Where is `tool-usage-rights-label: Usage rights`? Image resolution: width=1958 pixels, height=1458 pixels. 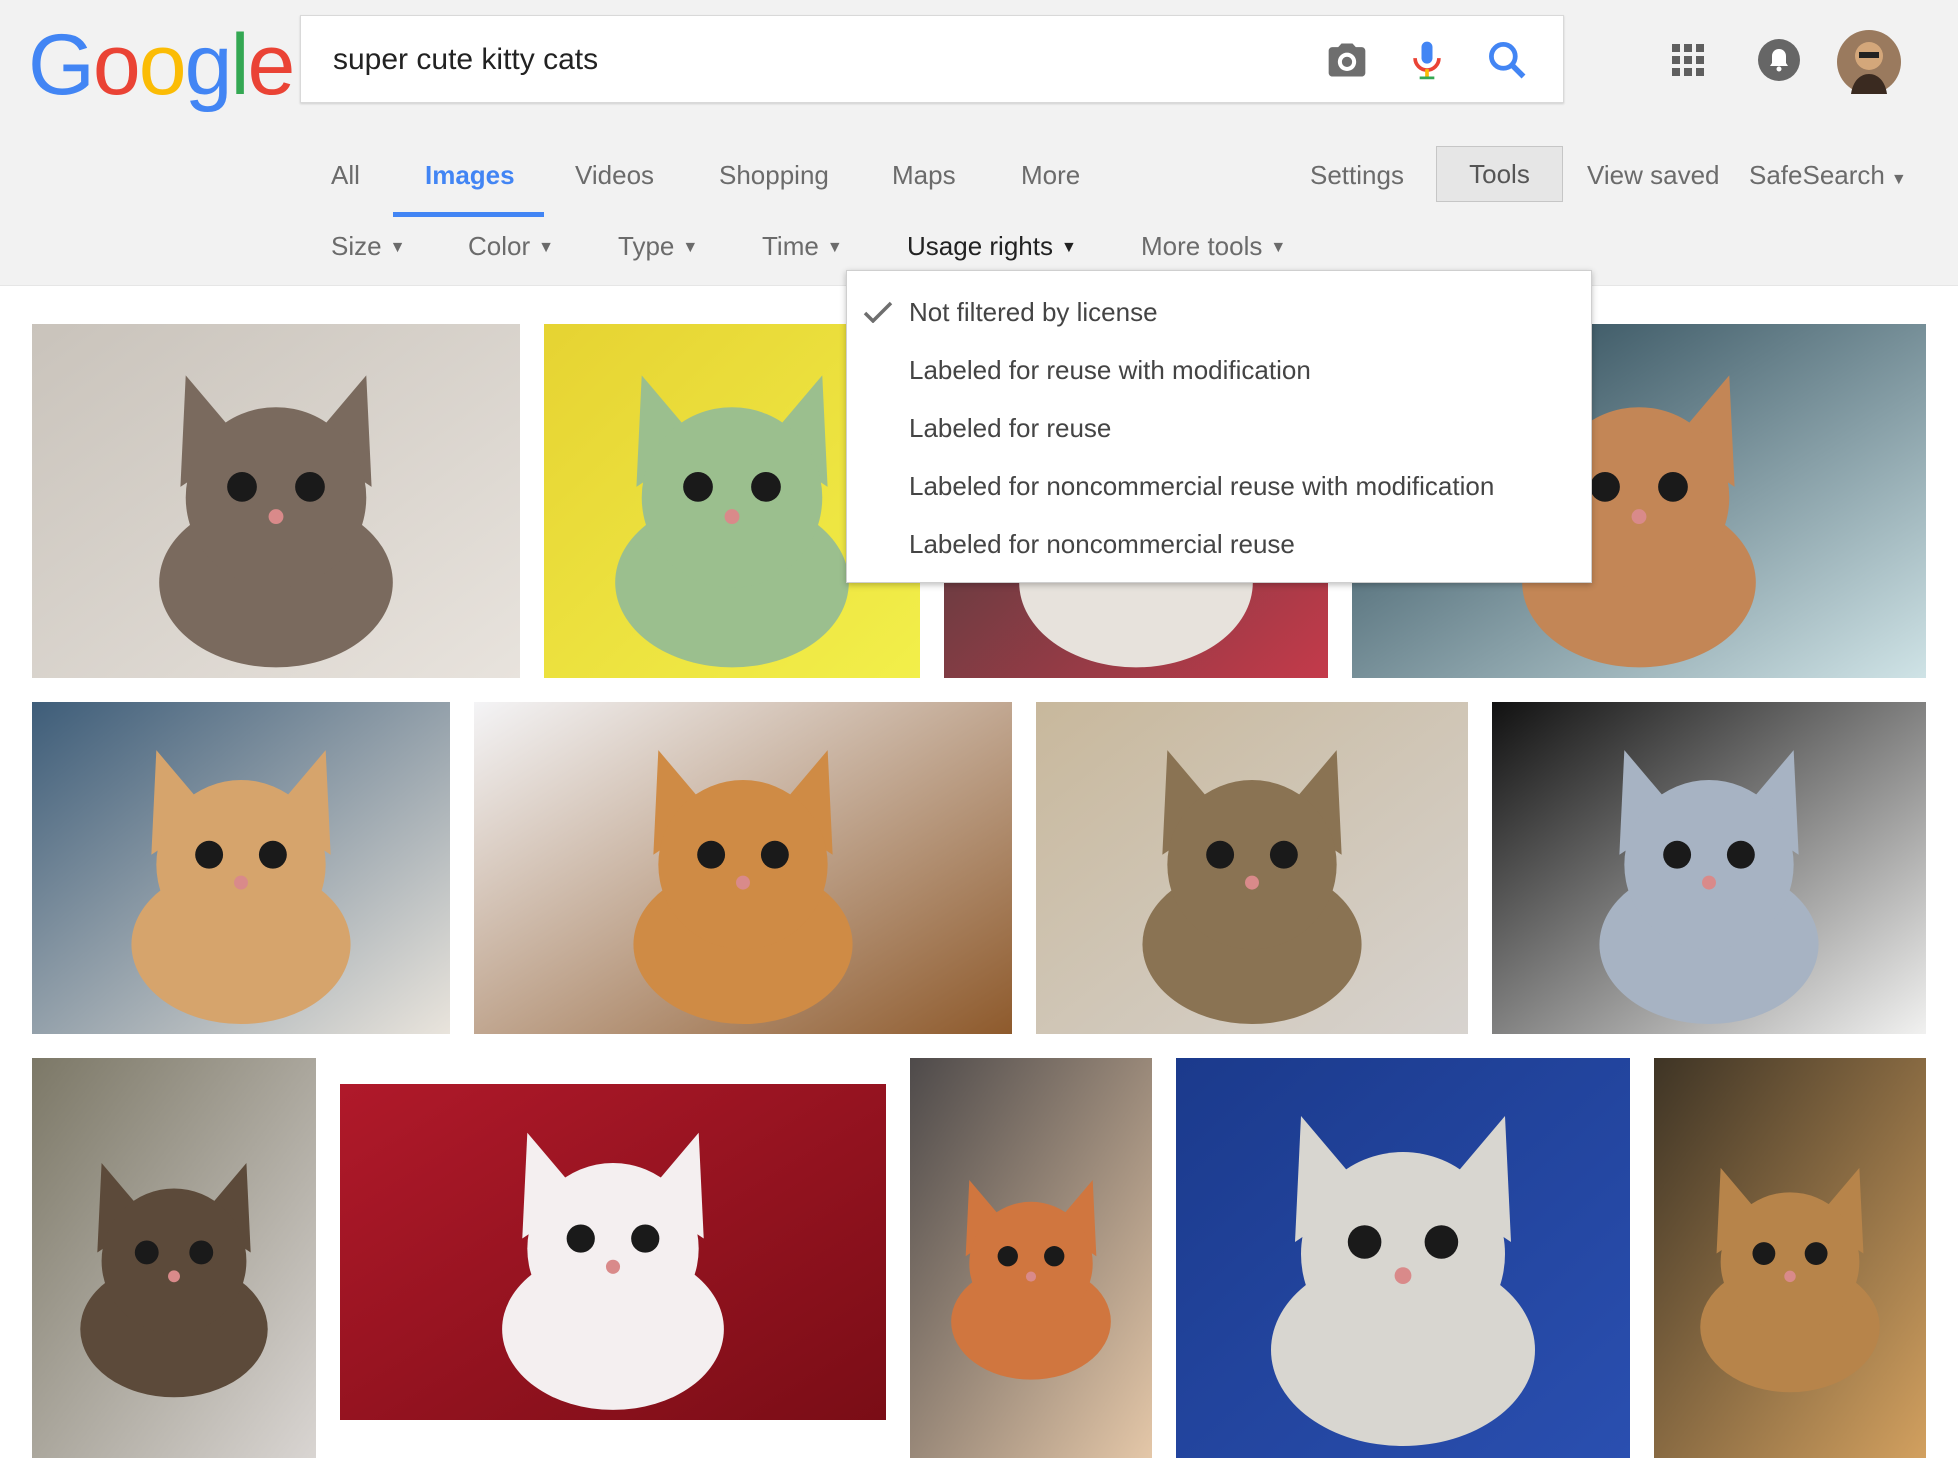
tool-usage-rights-label: Usage rights is located at coordinates (980, 246).